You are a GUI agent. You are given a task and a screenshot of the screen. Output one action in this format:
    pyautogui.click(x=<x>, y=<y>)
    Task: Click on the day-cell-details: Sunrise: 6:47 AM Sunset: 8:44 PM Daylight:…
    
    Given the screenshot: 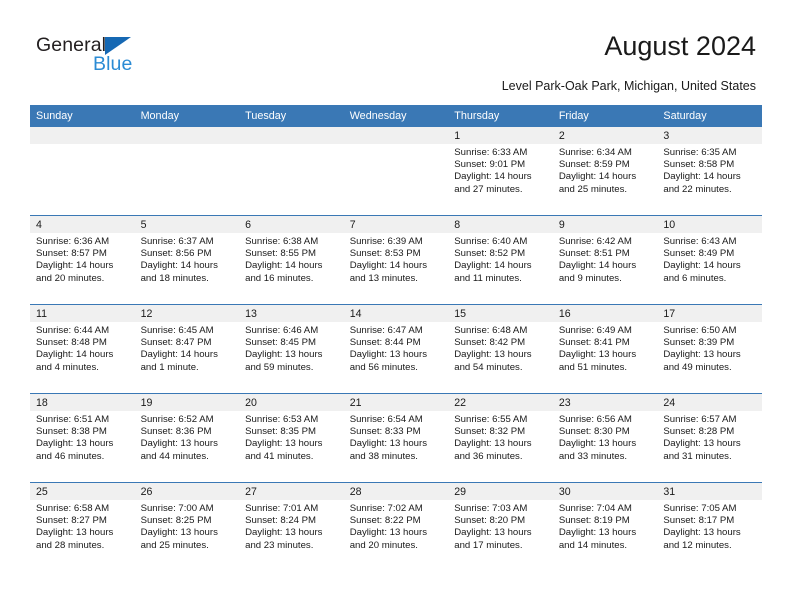 What is the action you would take?
    pyautogui.click(x=396, y=348)
    